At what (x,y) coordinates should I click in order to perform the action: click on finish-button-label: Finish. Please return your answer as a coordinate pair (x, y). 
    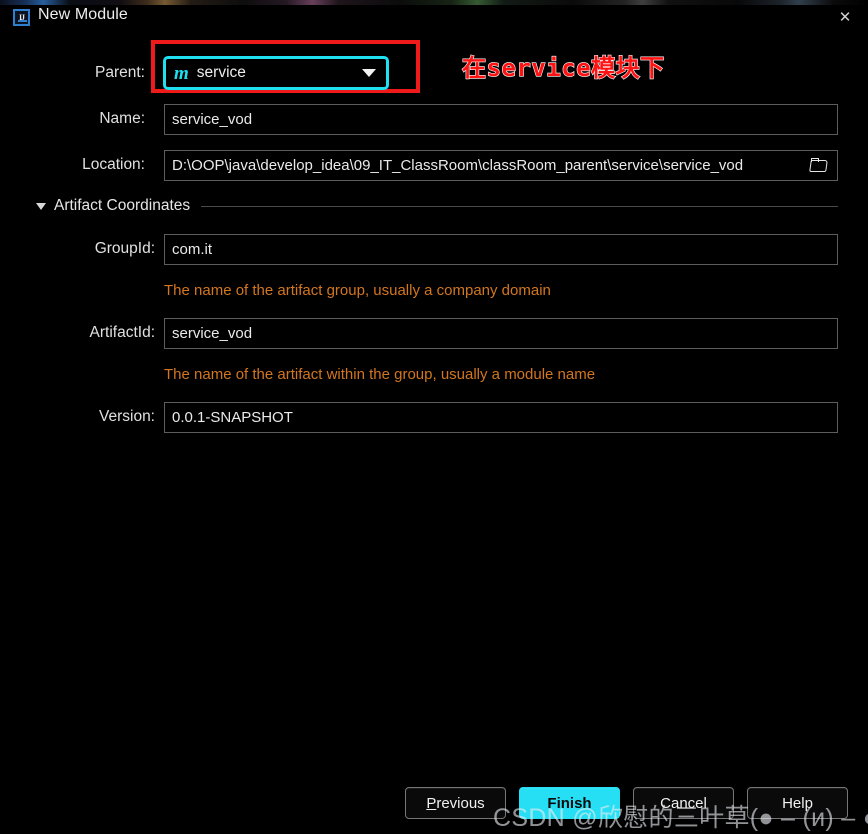
    Looking at the image, I should click on (569, 803).